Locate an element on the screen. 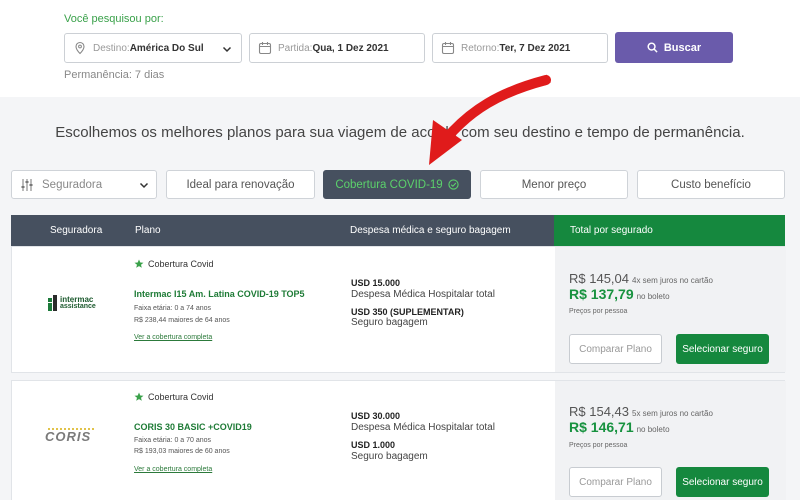  sliders-icon is located at coordinates (27, 184).